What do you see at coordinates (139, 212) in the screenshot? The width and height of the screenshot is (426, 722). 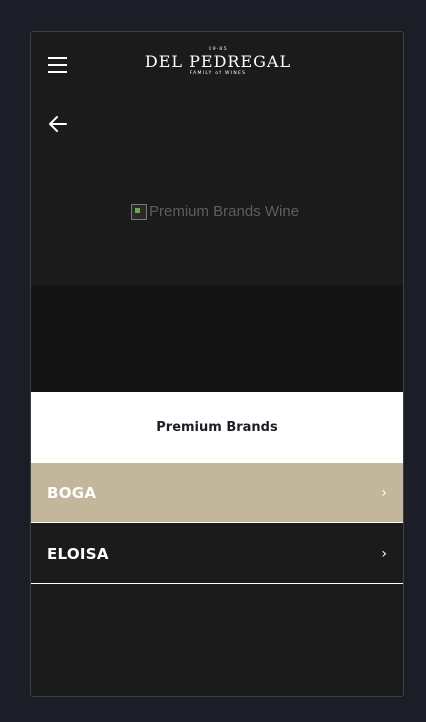 I see `broken-image-icon` at bounding box center [139, 212].